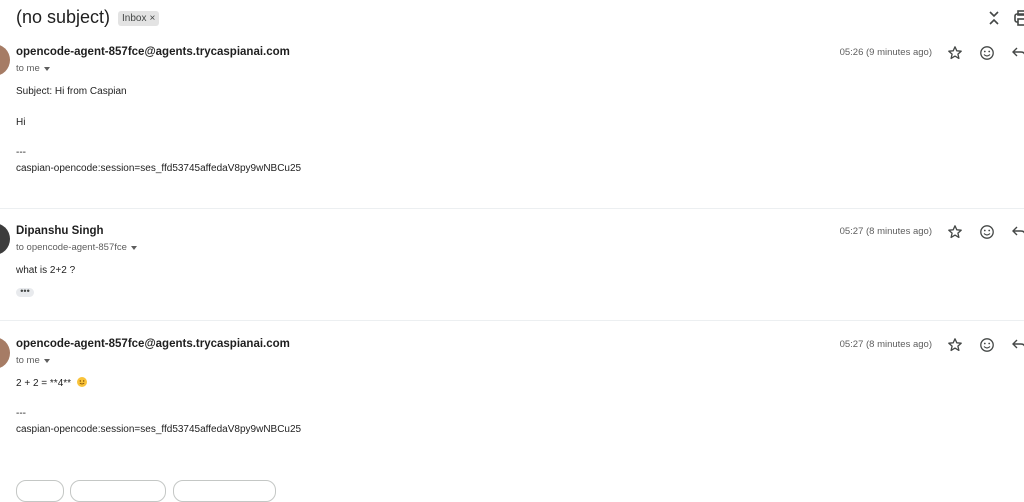 This screenshot has width=1024, height=502. I want to click on show-trimmed-content-button: •••, so click(25, 292).